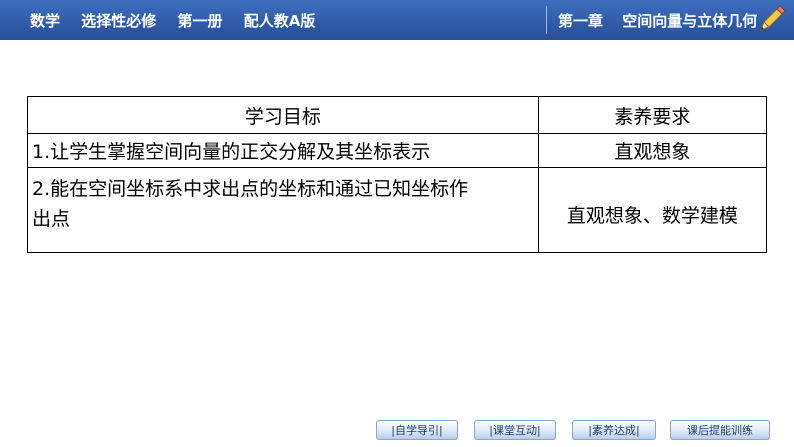  Describe the element at coordinates (515, 430) in the screenshot. I see `nav-button-classroom: |课堂互动|` at that location.